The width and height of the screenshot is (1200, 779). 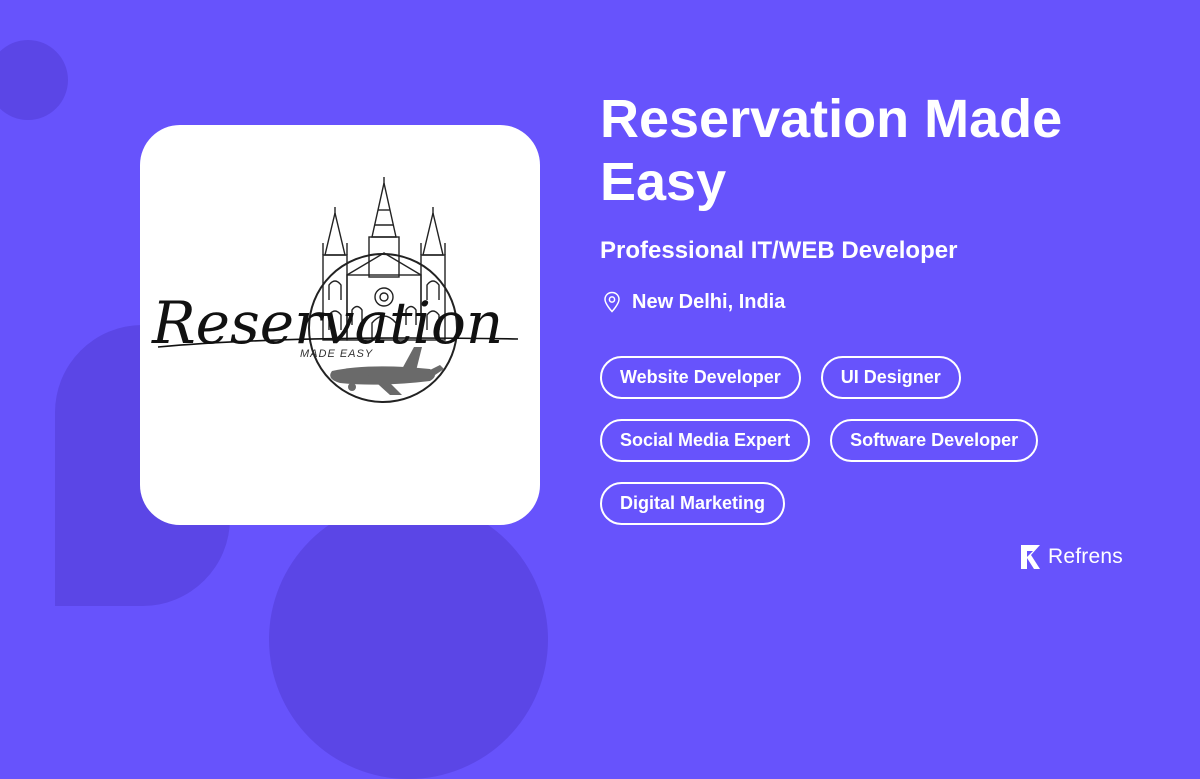 What do you see at coordinates (1085, 556) in the screenshot?
I see `brand-name: Refrens` at bounding box center [1085, 556].